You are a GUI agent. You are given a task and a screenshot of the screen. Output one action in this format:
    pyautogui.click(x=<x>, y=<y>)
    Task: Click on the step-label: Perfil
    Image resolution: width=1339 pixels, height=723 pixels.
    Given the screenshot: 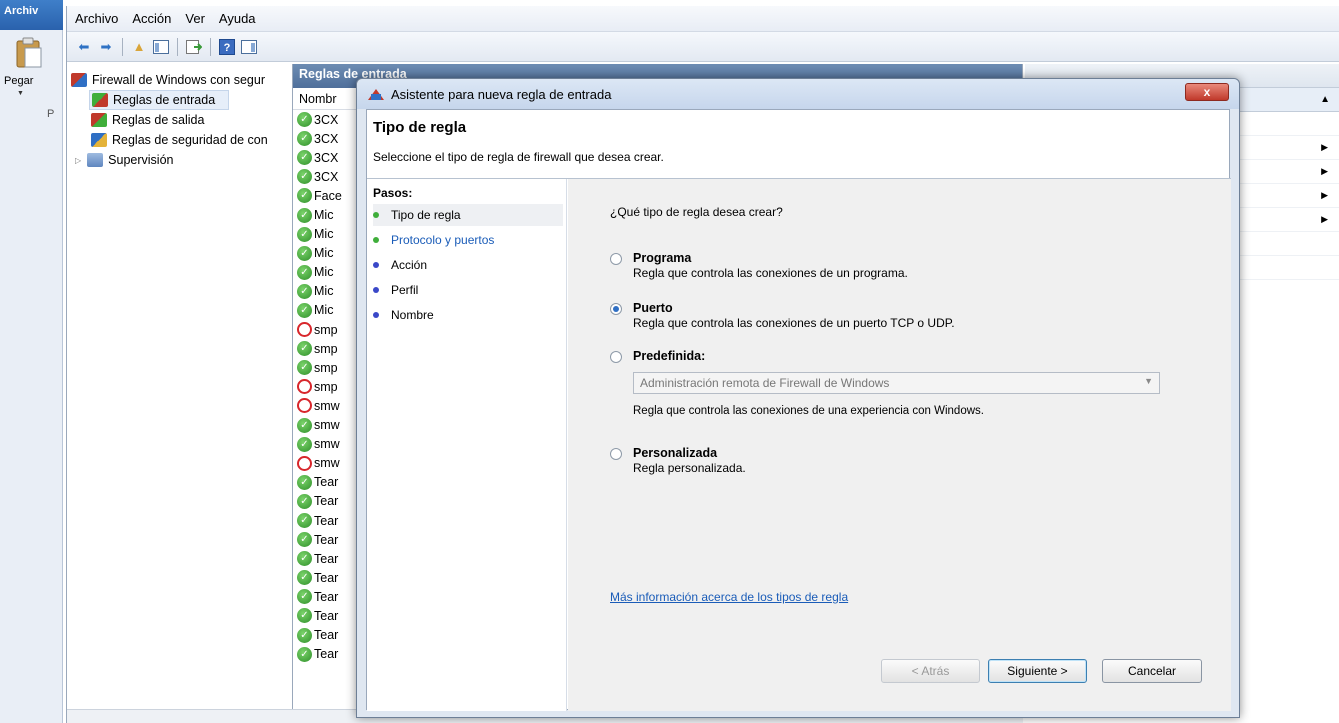 What is the action you would take?
    pyautogui.click(x=405, y=290)
    